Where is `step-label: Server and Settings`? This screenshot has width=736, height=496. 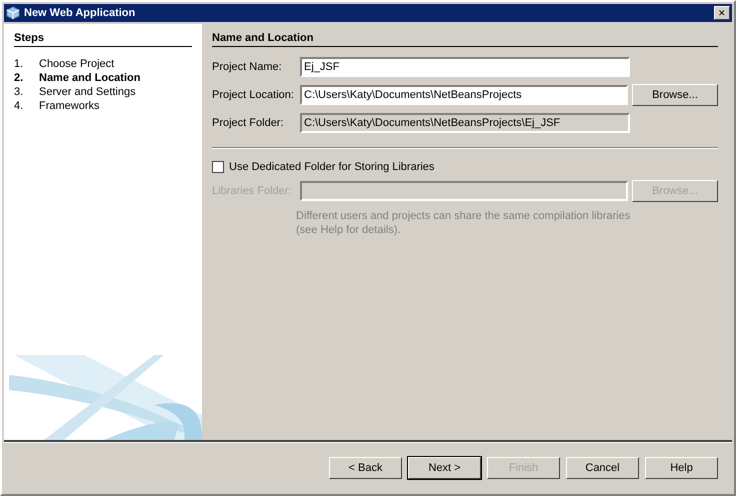
step-label: Server and Settings is located at coordinates (87, 92).